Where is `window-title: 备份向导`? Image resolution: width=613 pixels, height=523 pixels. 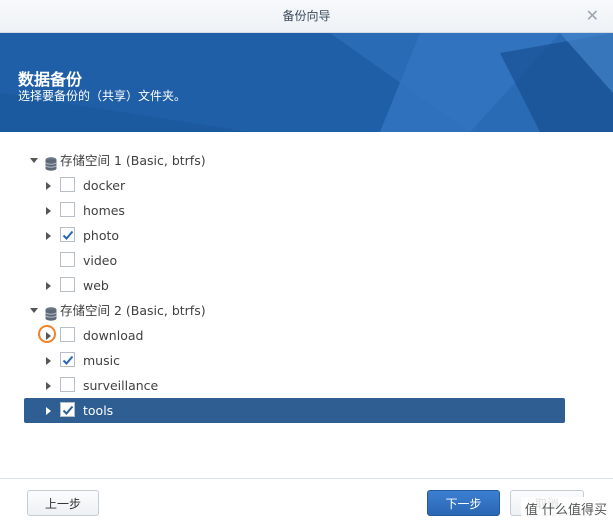
window-title: 备份向导 is located at coordinates (306, 16).